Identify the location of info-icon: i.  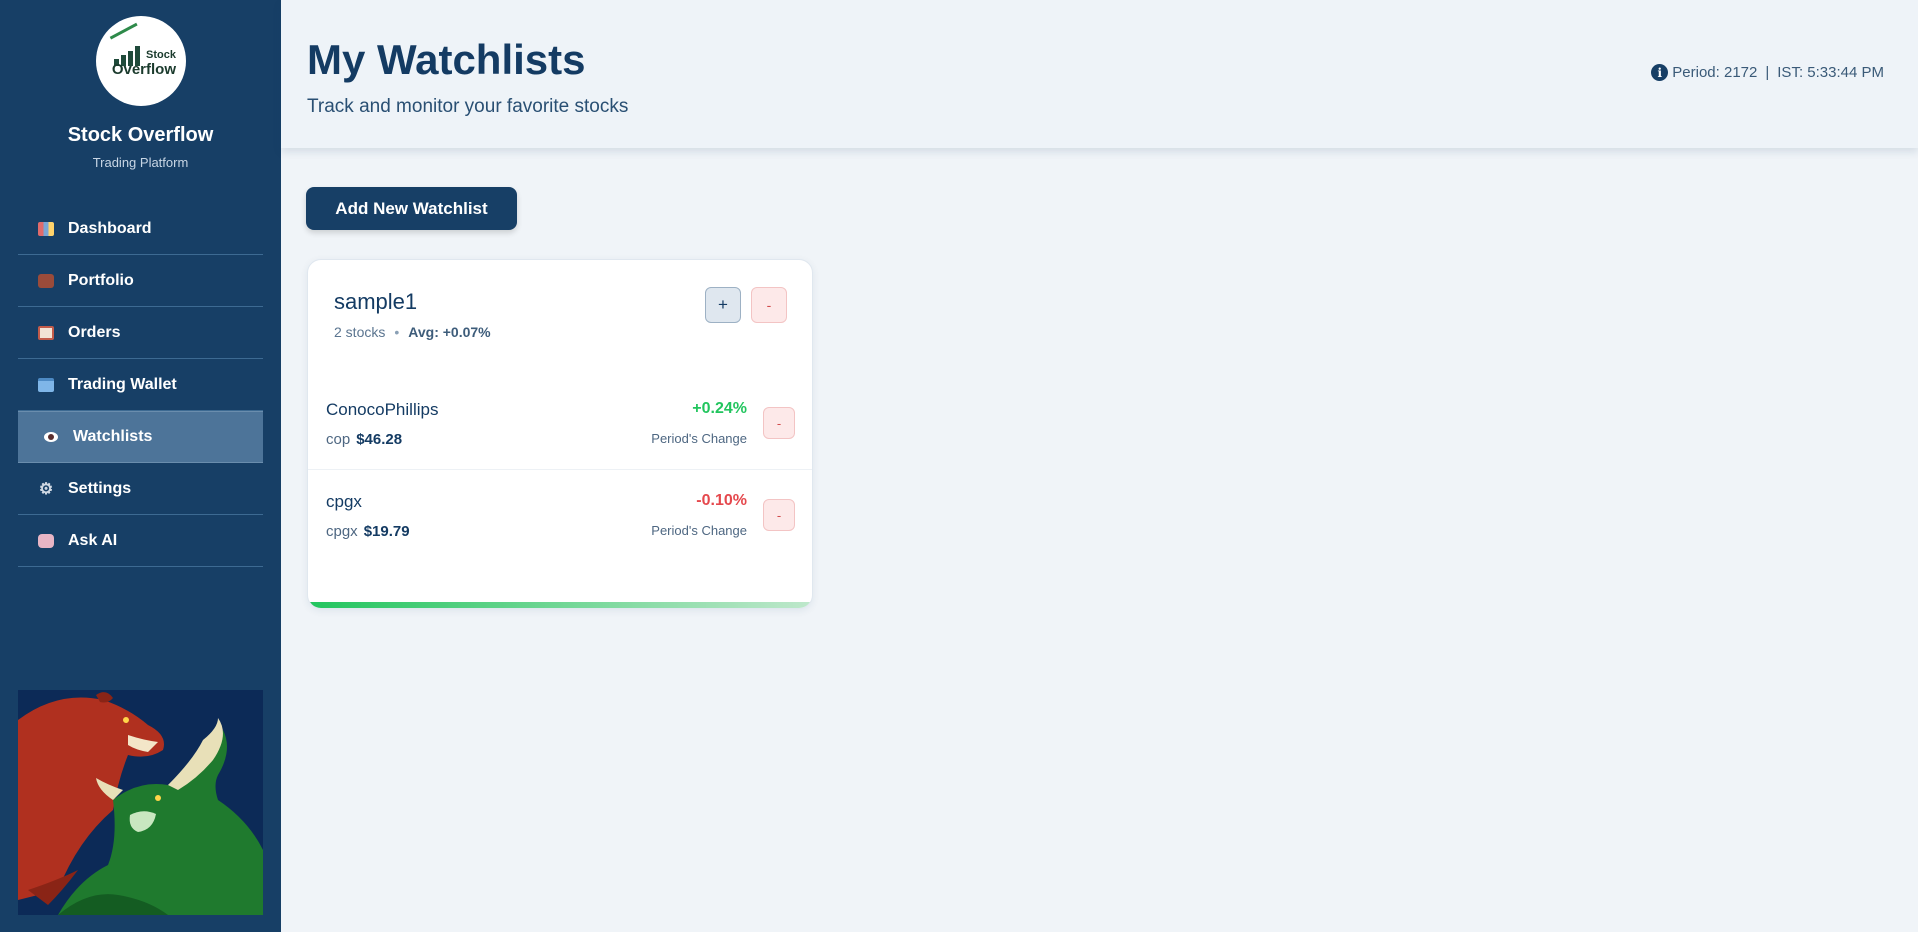
(1660, 72).